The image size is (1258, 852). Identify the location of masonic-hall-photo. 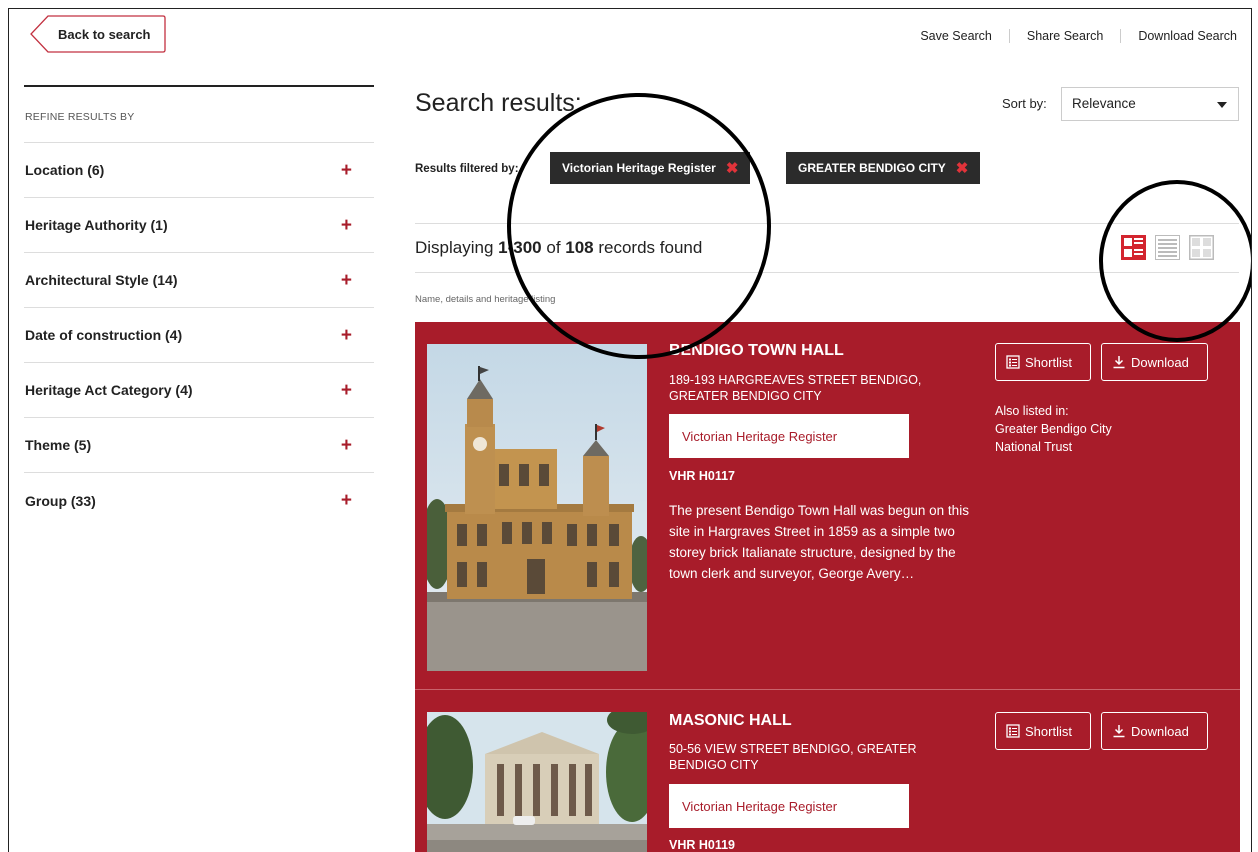
(537, 782).